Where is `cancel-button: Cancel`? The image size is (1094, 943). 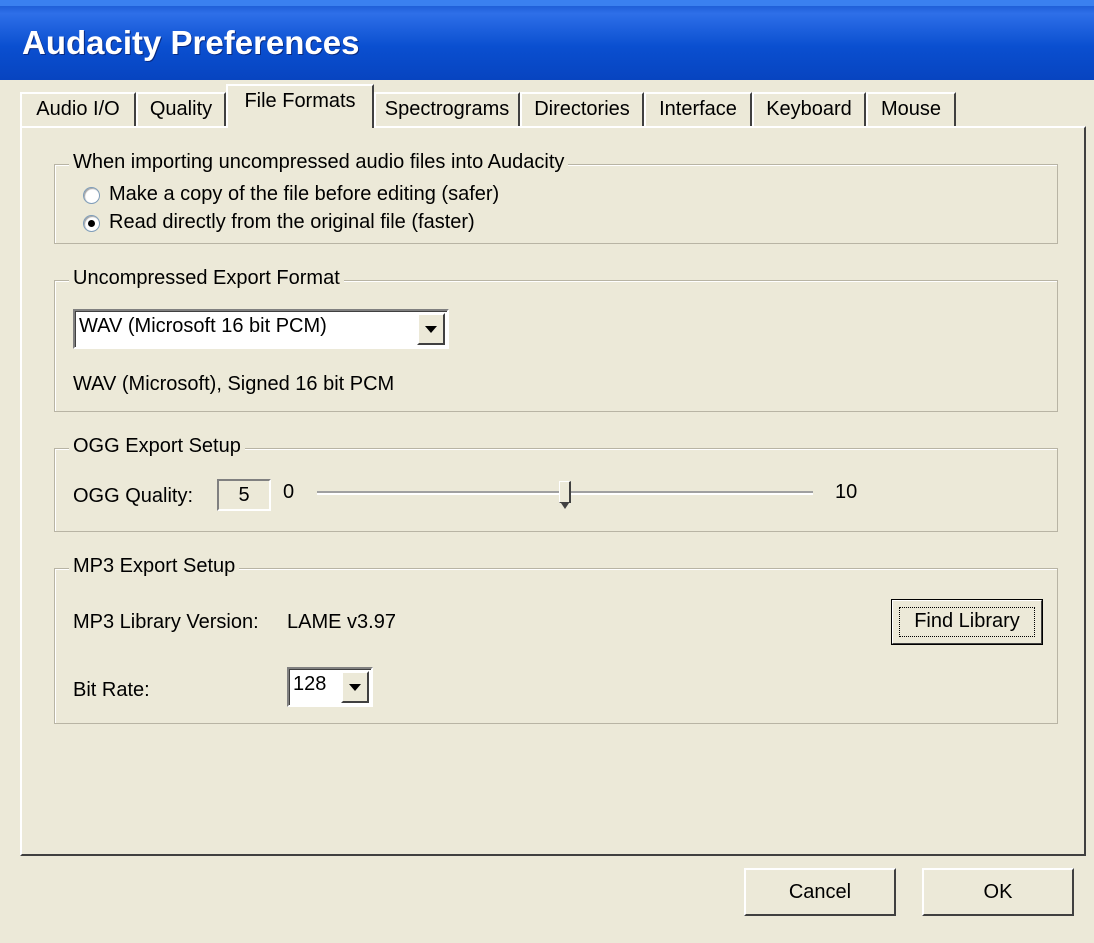
cancel-button: Cancel is located at coordinates (820, 892).